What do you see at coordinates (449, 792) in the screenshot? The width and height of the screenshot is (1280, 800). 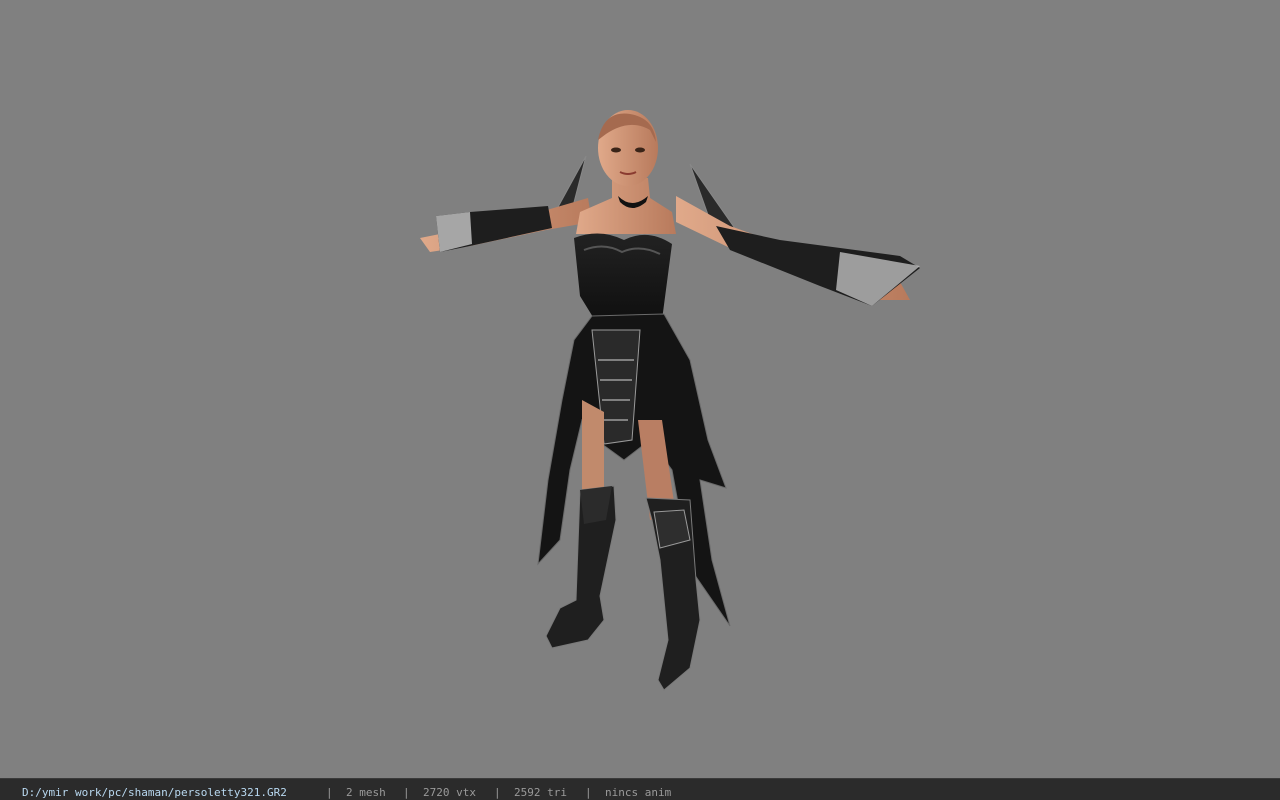 I see `vertex-count: 2720 vtx` at bounding box center [449, 792].